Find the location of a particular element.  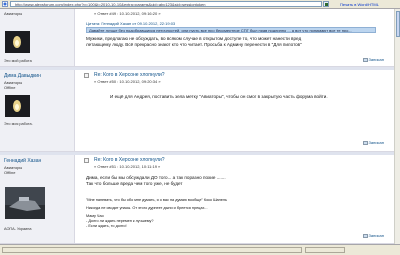

author-rank: Авиаторы is located at coordinates (13, 13).